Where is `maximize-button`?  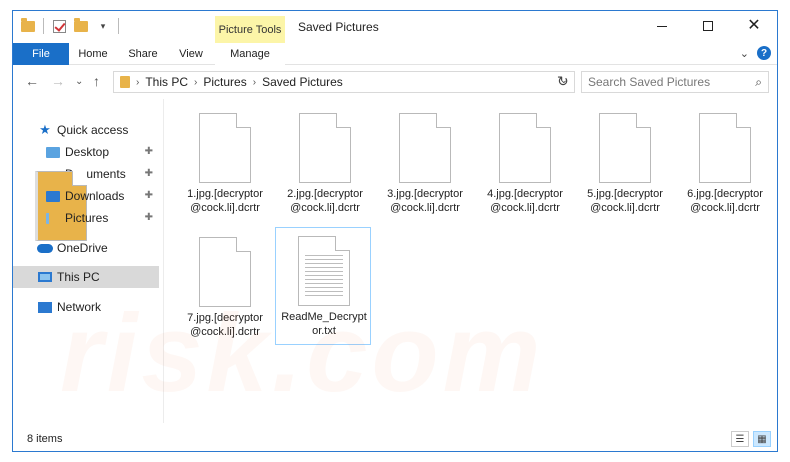
maximize-button is located at coordinates (708, 26).